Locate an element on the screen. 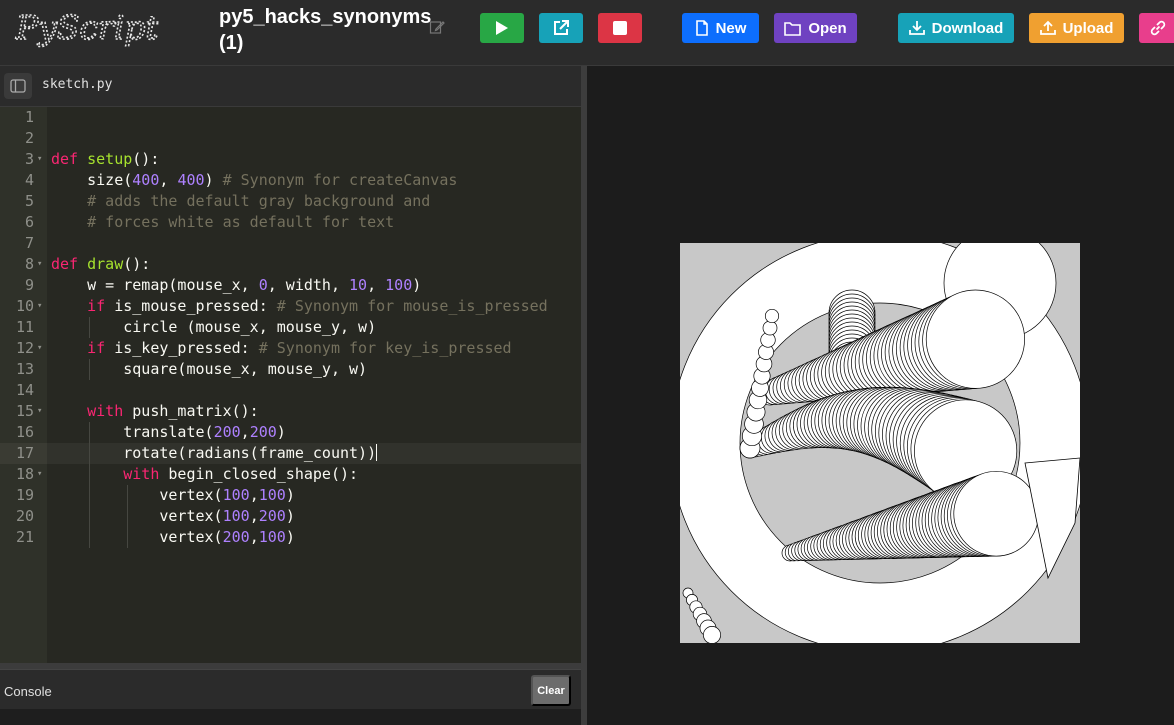 This screenshot has width=1174, height=725. console-header: Console Clear is located at coordinates (290, 689).